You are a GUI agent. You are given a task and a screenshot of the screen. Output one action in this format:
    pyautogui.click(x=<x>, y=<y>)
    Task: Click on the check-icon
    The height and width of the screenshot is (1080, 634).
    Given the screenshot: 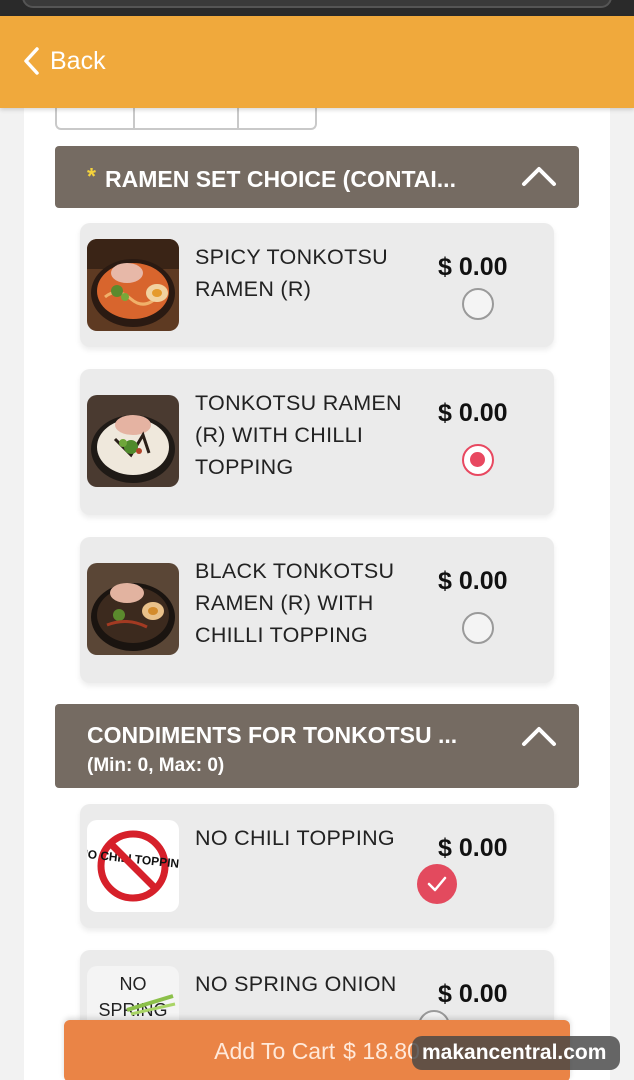 What is the action you would take?
    pyautogui.click(x=437, y=884)
    